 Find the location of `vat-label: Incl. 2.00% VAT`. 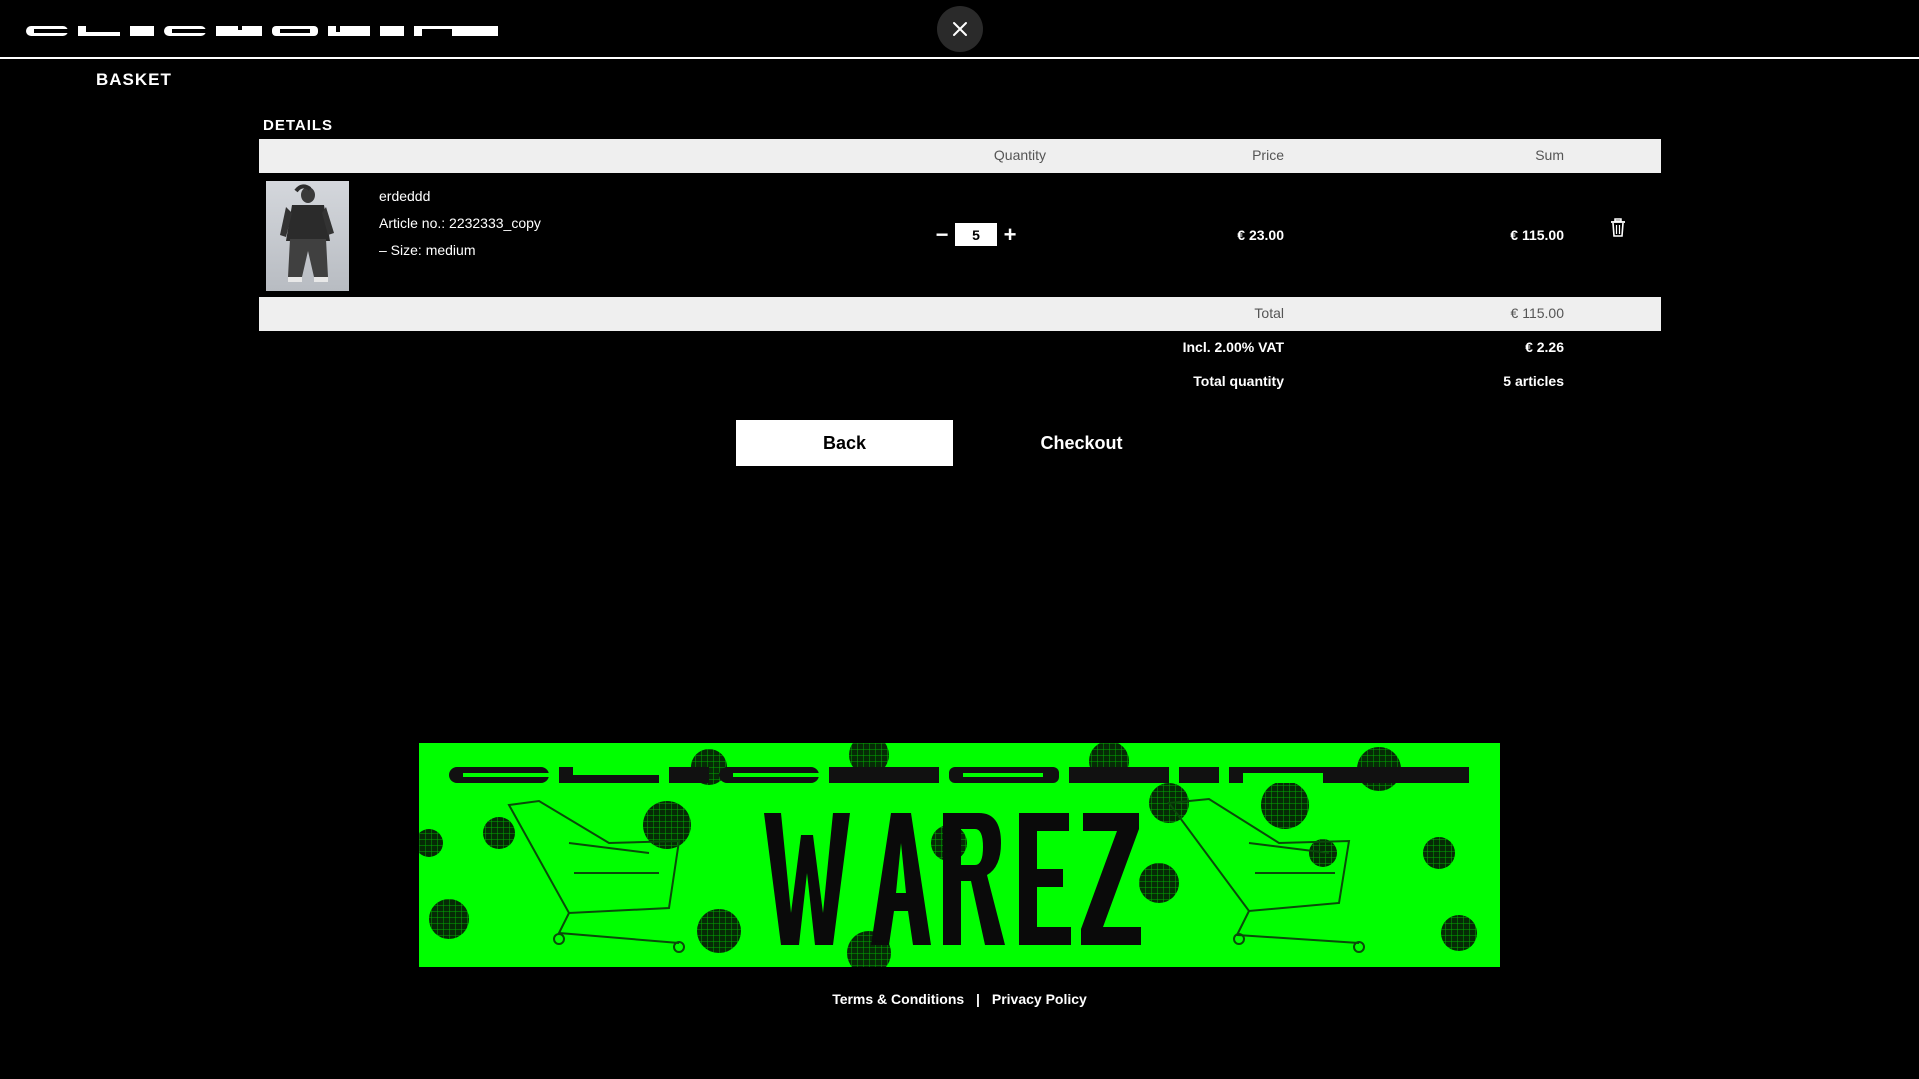

vat-label: Incl. 2.00% VAT is located at coordinates (1233, 347).